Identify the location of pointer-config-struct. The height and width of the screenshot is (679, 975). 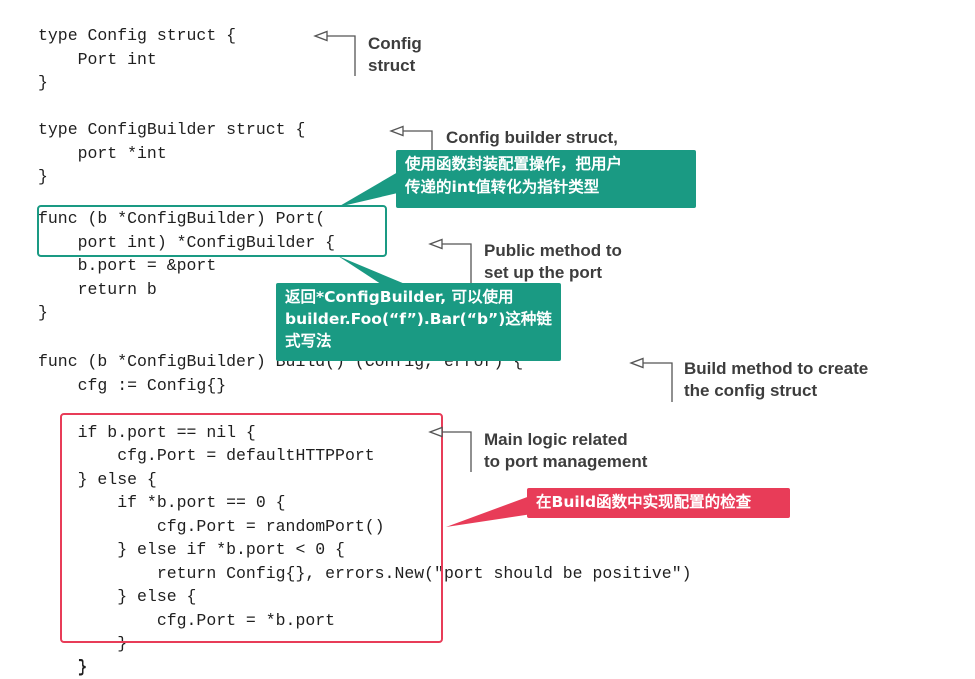
(341, 55).